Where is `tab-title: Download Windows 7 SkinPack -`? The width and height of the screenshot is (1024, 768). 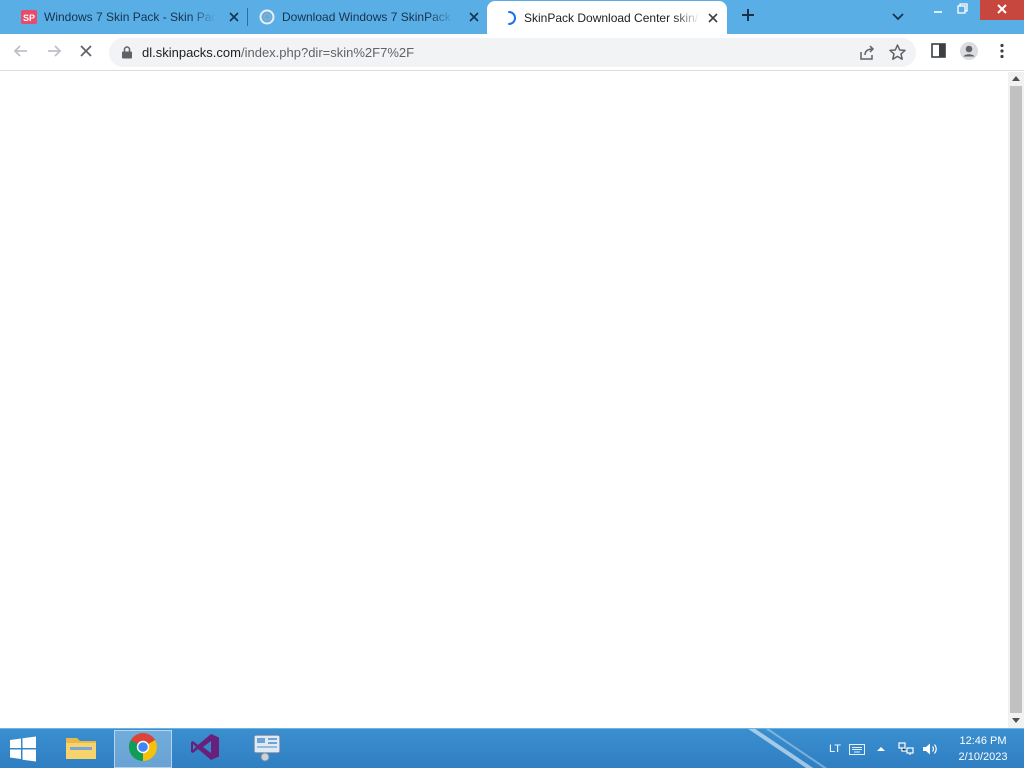
tab-title: Download Windows 7 SkinPack - is located at coordinates (368, 17).